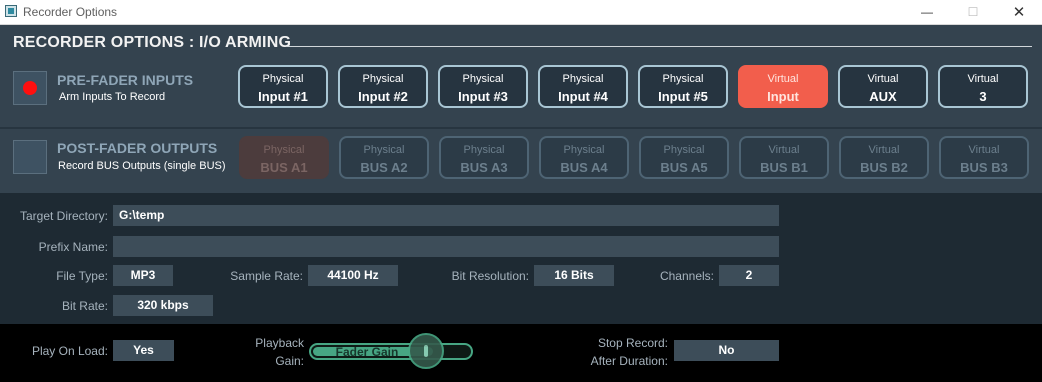  What do you see at coordinates (289, 361) in the screenshot?
I see `playback-gain-label-2: Gain:` at bounding box center [289, 361].